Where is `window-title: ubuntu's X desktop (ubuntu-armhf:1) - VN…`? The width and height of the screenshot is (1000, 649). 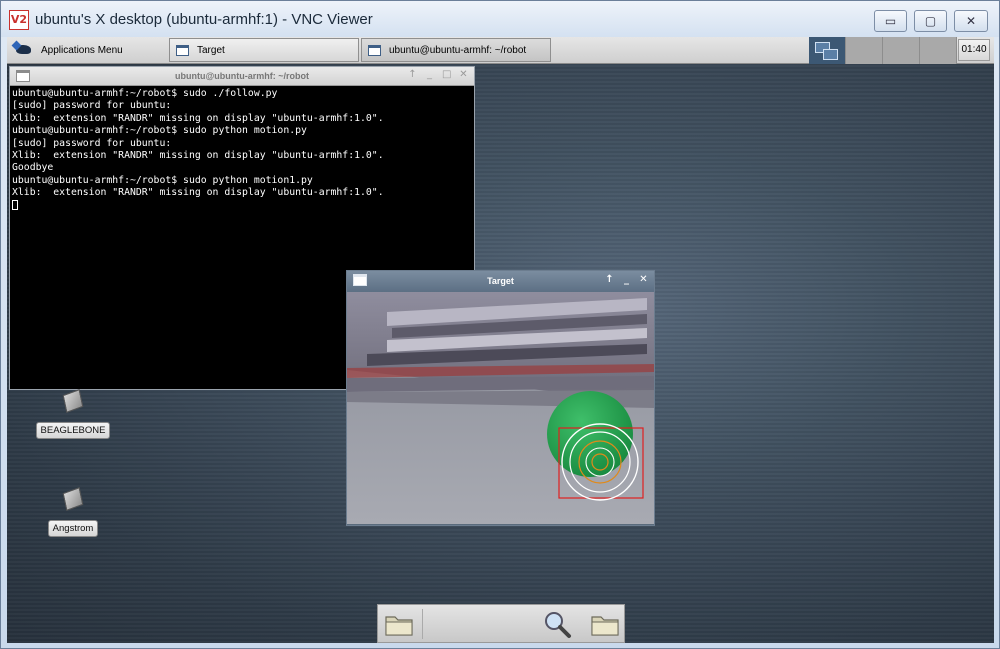
window-title: ubuntu's X desktop (ubuntu-armhf:1) - VN… is located at coordinates (204, 19).